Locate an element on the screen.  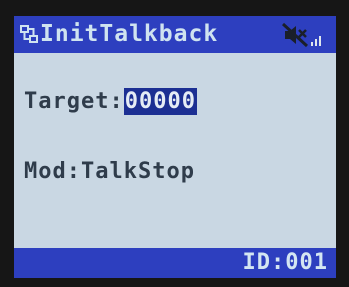
mode-text: Mod:TalkStop is located at coordinates (109, 171).